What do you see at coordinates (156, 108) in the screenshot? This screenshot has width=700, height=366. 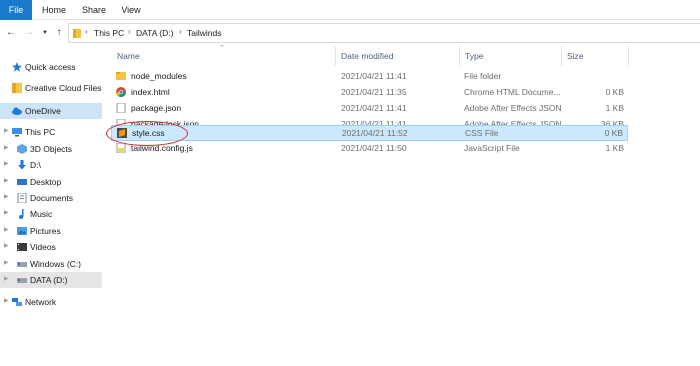 I see `file-name: package.json` at bounding box center [156, 108].